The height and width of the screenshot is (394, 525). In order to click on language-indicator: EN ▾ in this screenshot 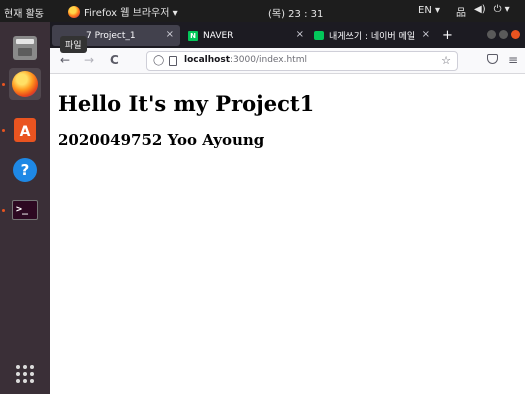, I will do `click(429, 10)`.